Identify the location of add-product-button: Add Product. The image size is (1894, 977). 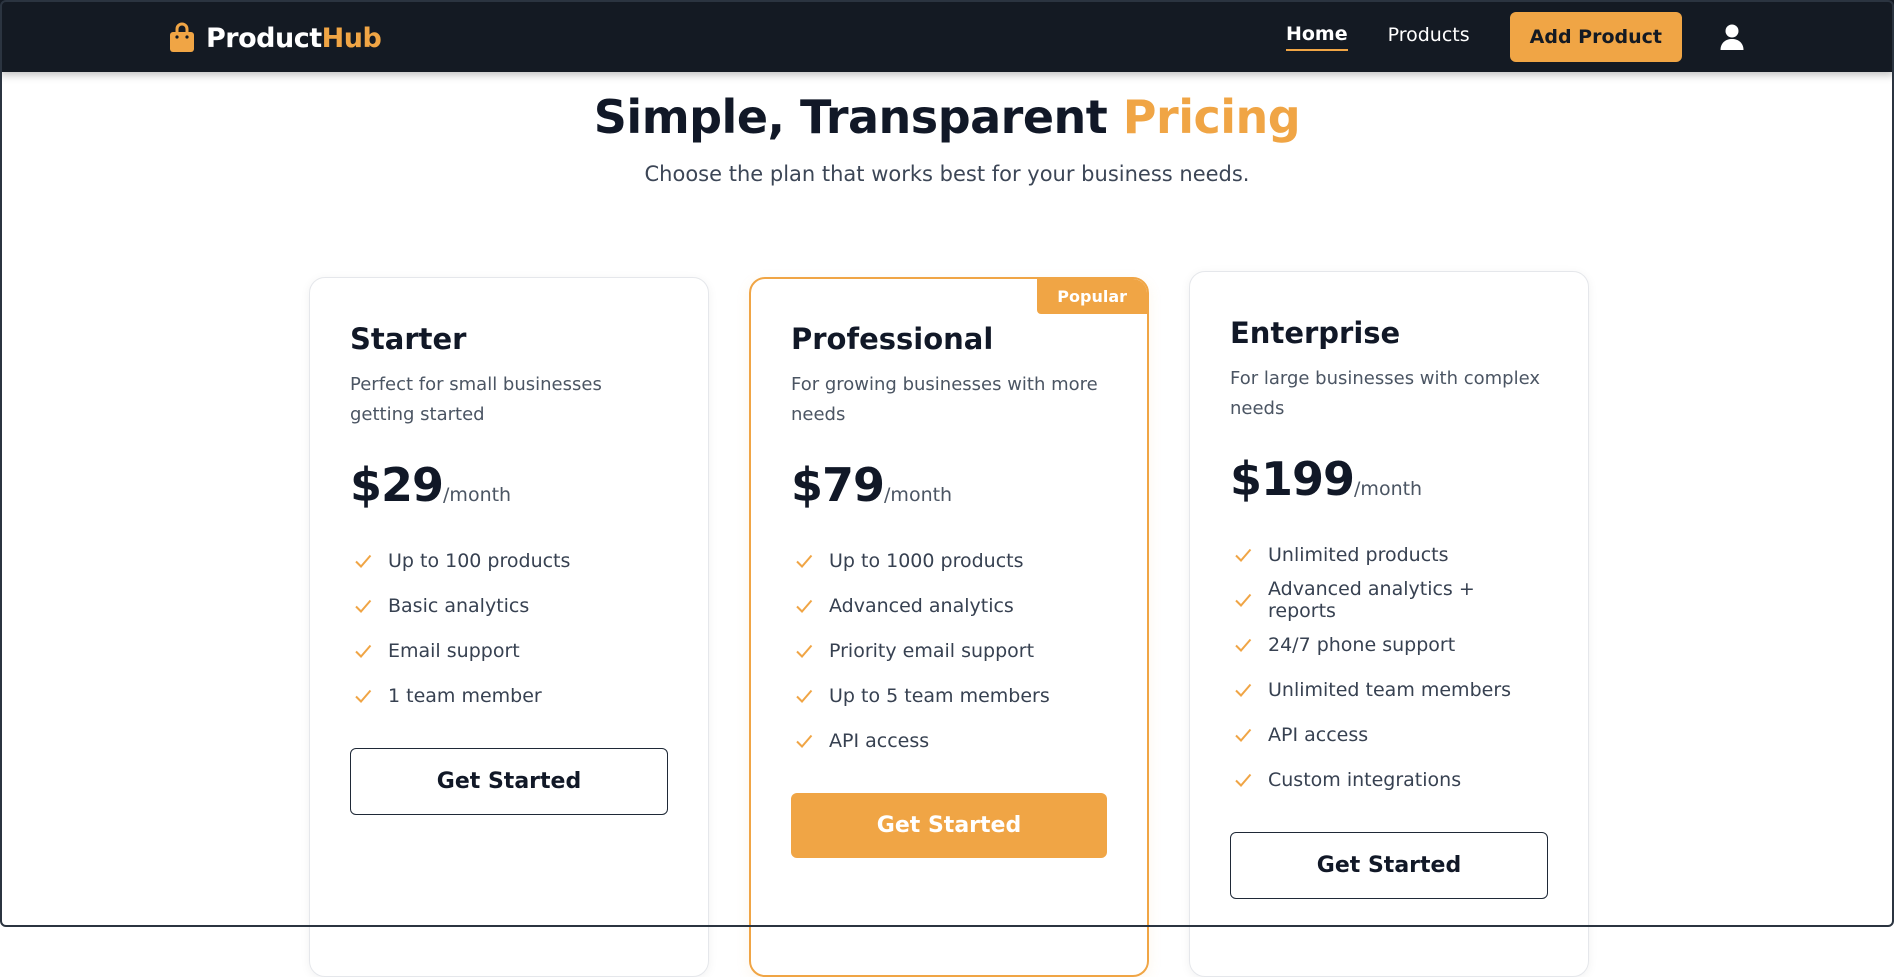
(1595, 37).